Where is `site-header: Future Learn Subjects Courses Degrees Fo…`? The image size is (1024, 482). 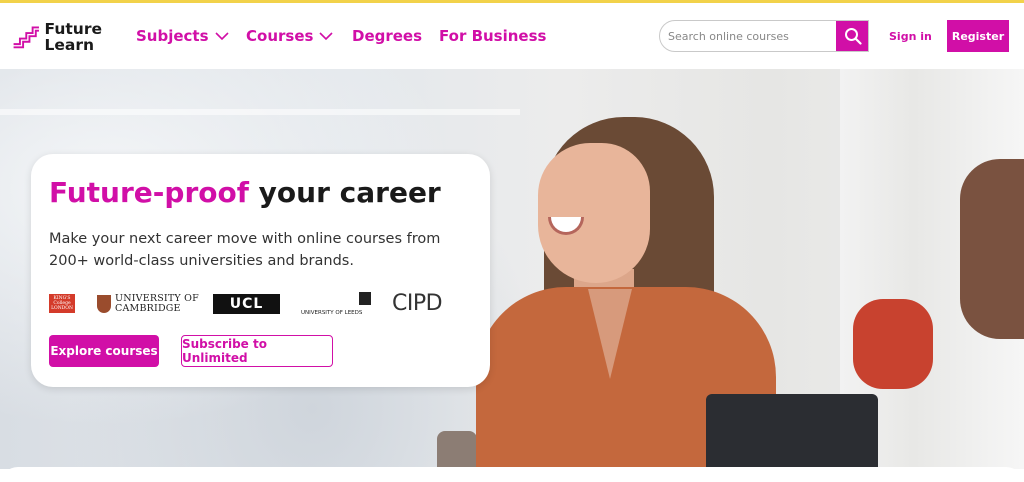 site-header: Future Learn Subjects Courses Degrees Fo… is located at coordinates (512, 36).